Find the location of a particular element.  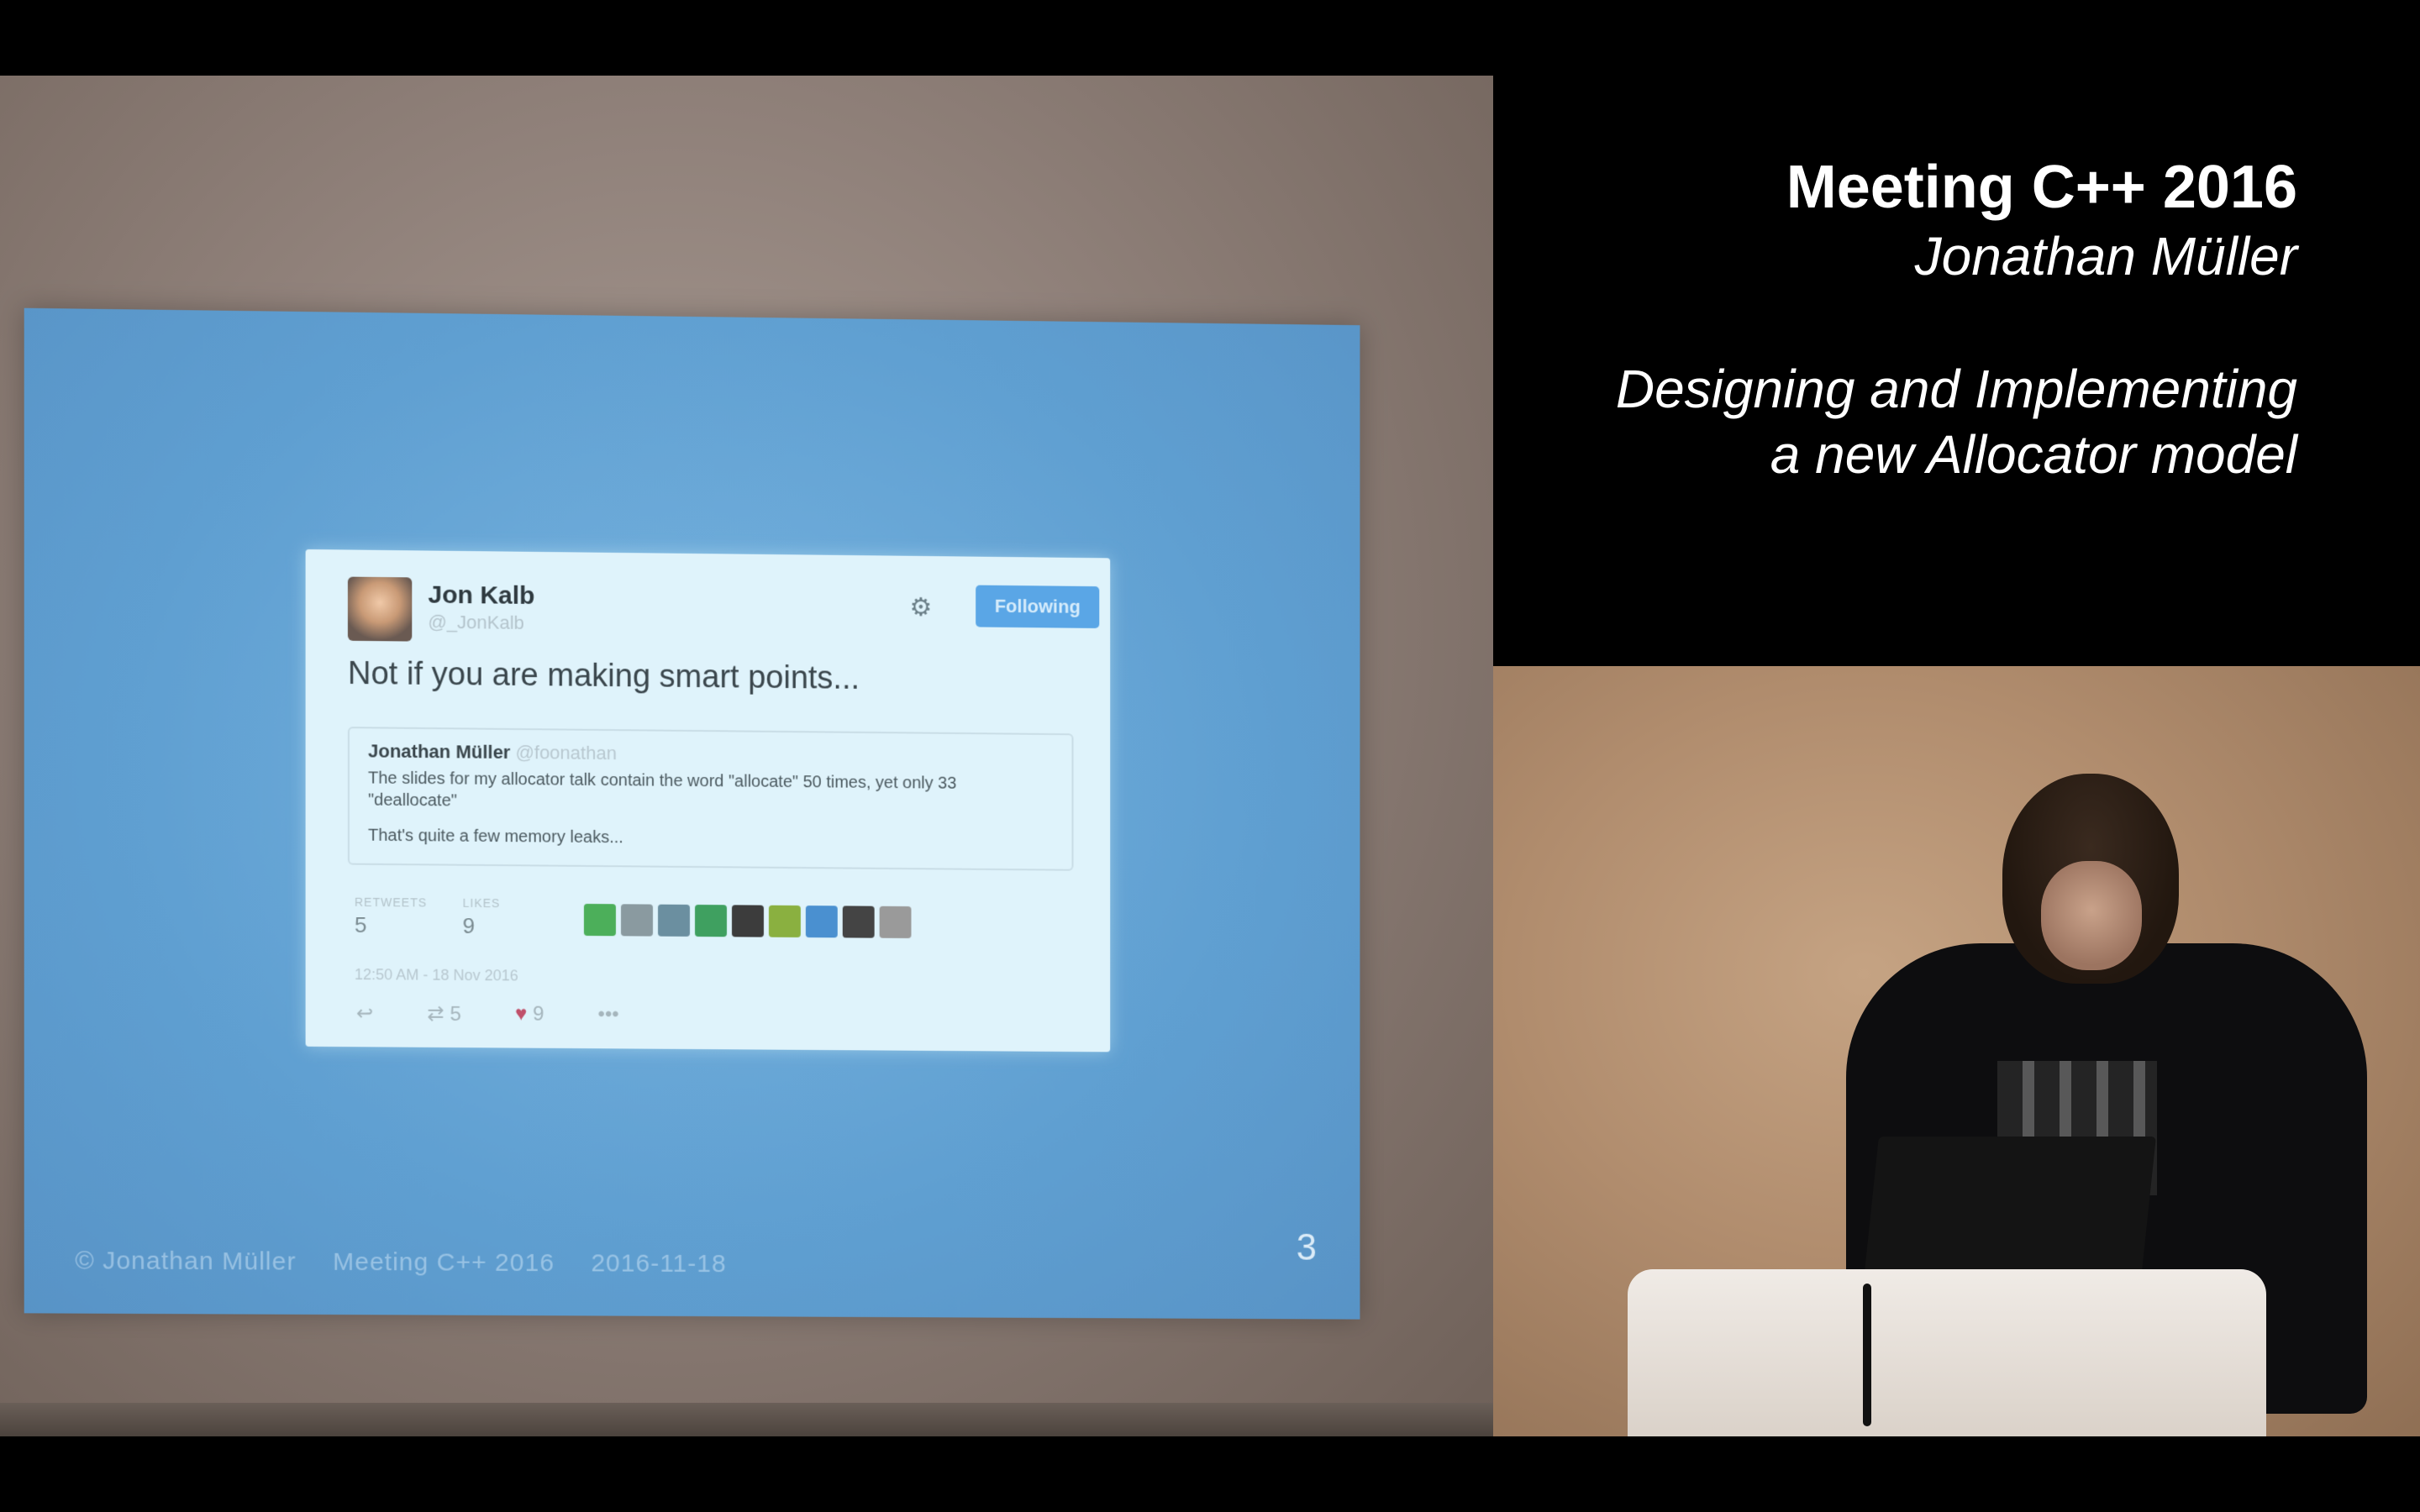

laptop is located at coordinates (2010, 1208).